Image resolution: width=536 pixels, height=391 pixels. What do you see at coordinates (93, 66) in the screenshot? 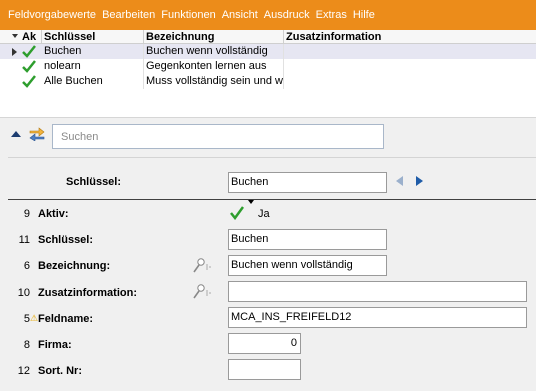
I see `cell-key: nolearn` at bounding box center [93, 66].